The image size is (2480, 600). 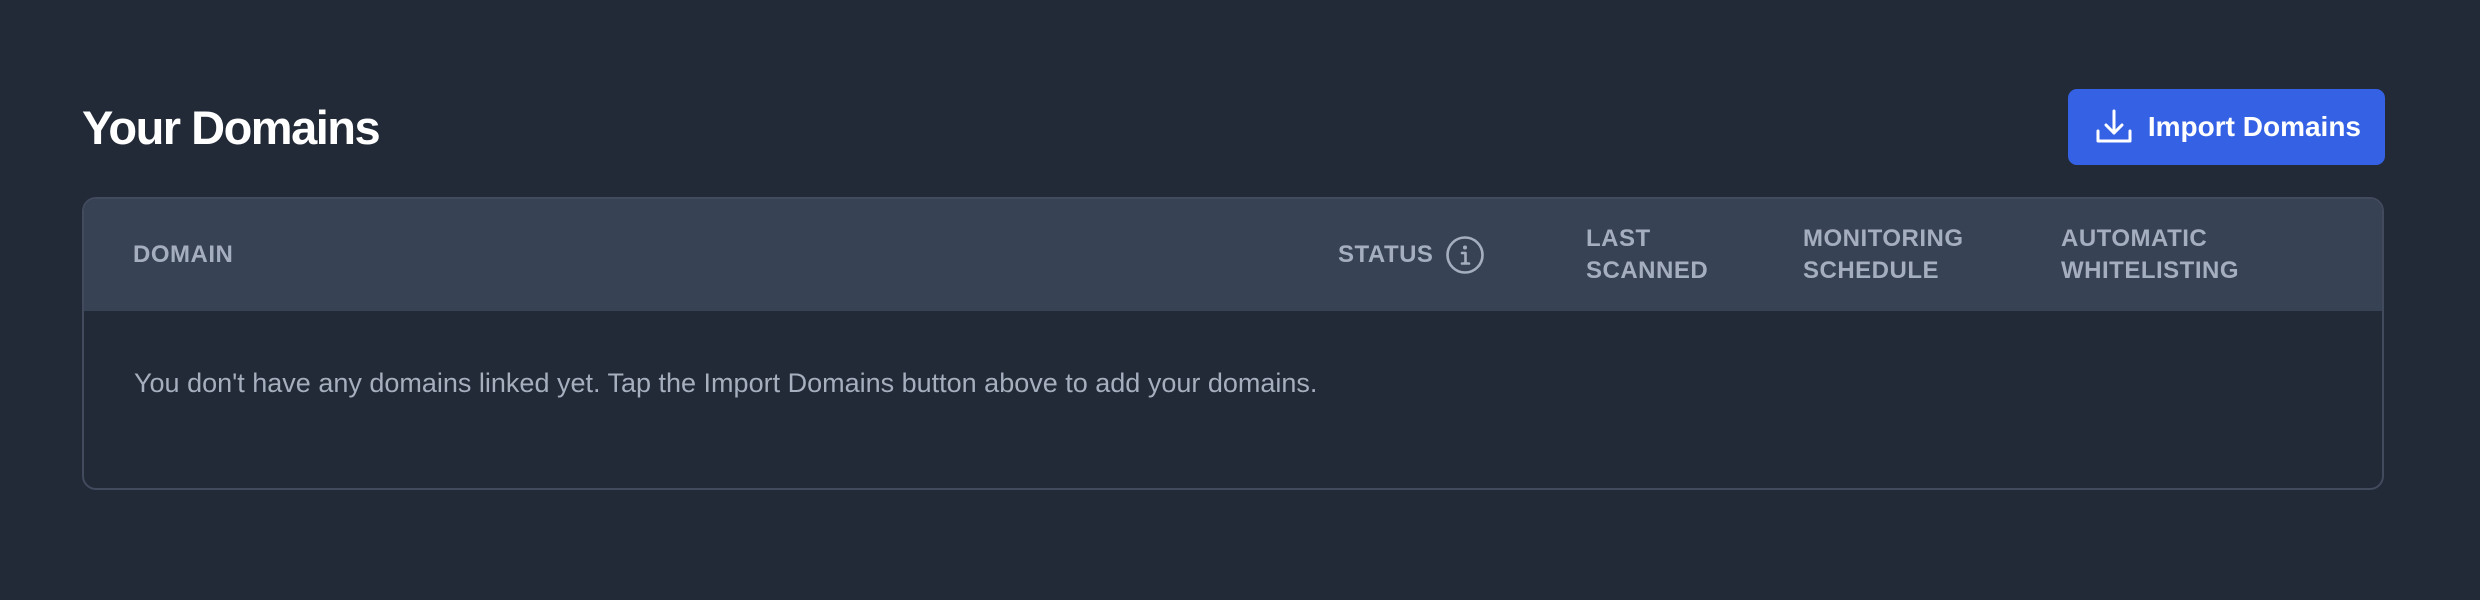 I want to click on import-domains-button: Import Domains, so click(x=2226, y=127).